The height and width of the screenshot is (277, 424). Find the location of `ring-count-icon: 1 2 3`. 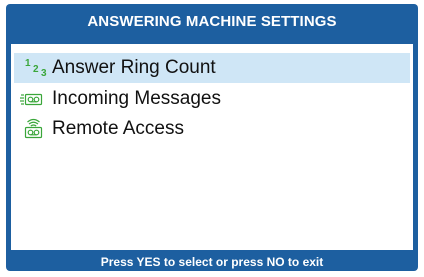

ring-count-icon: 1 2 3 is located at coordinates (33, 68).